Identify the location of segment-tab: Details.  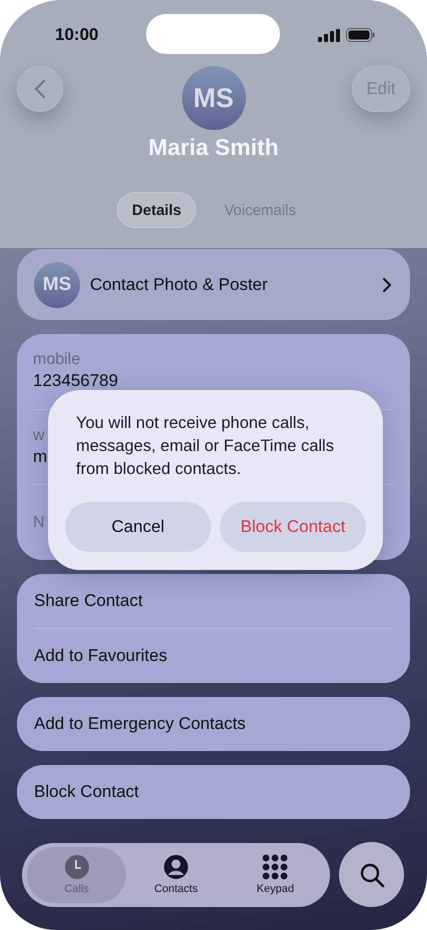
(156, 210).